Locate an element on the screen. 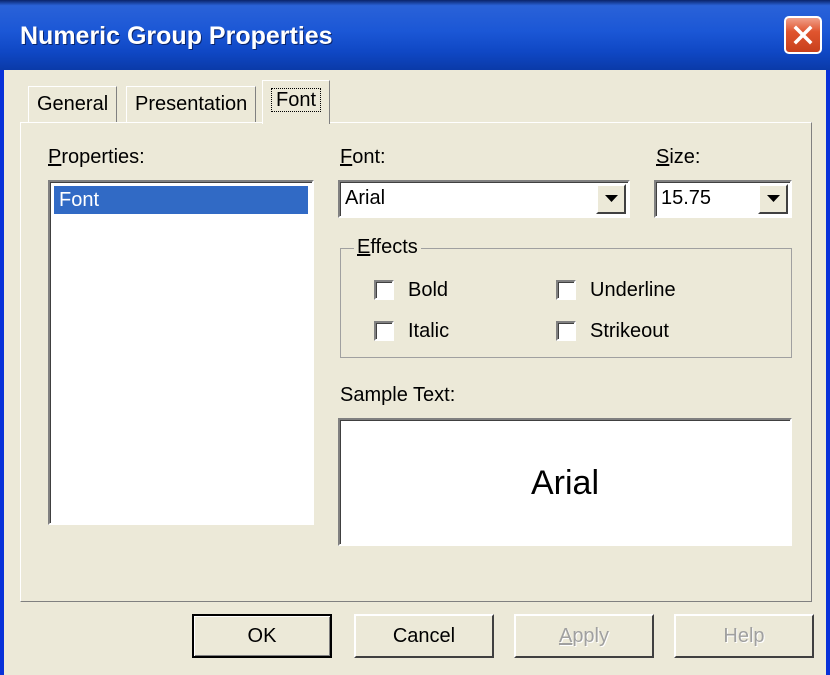 The height and width of the screenshot is (675, 830). properties-label-rest: roperties: is located at coordinates (103, 157).